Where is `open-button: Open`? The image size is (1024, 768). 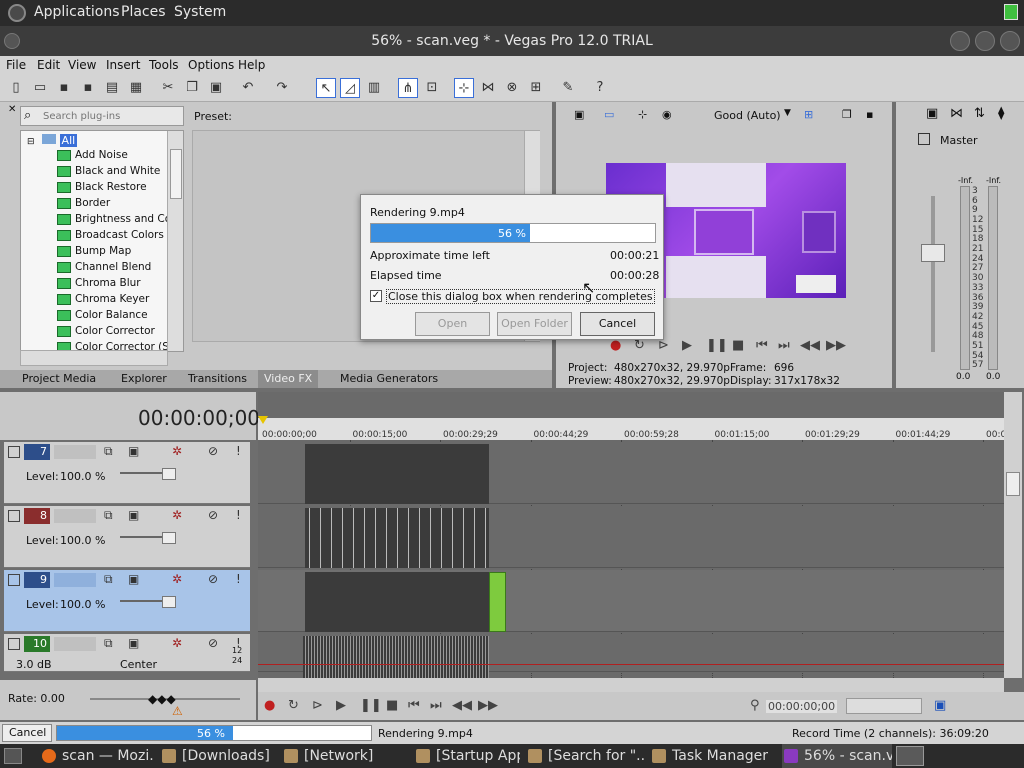 open-button: Open is located at coordinates (452, 324).